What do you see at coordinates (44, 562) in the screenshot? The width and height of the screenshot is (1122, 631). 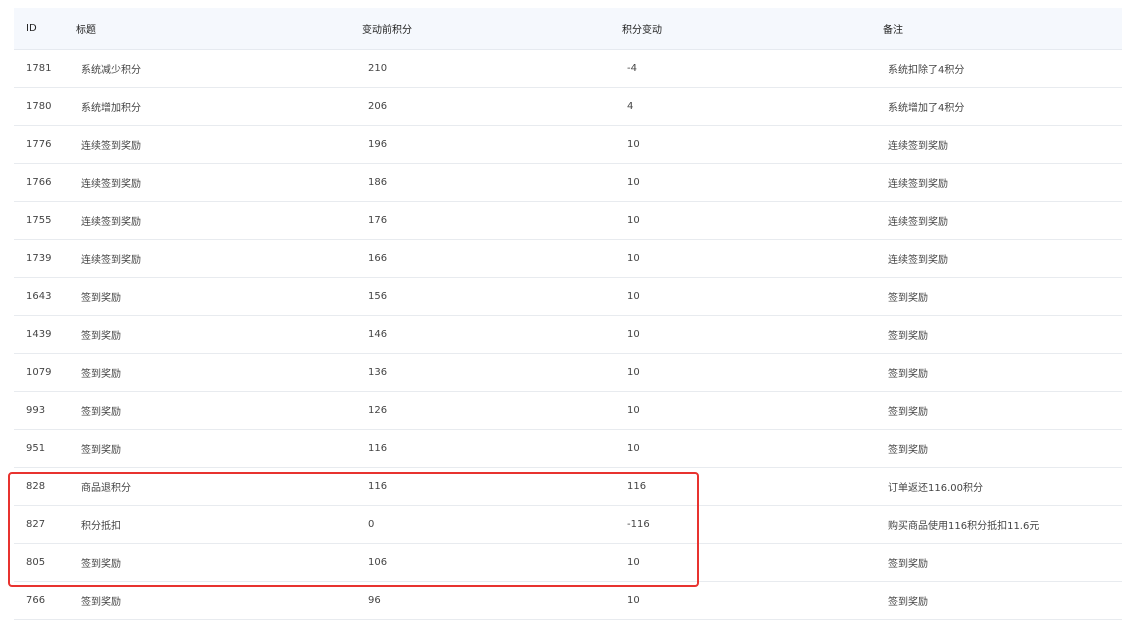 I see `cell-id: 805` at bounding box center [44, 562].